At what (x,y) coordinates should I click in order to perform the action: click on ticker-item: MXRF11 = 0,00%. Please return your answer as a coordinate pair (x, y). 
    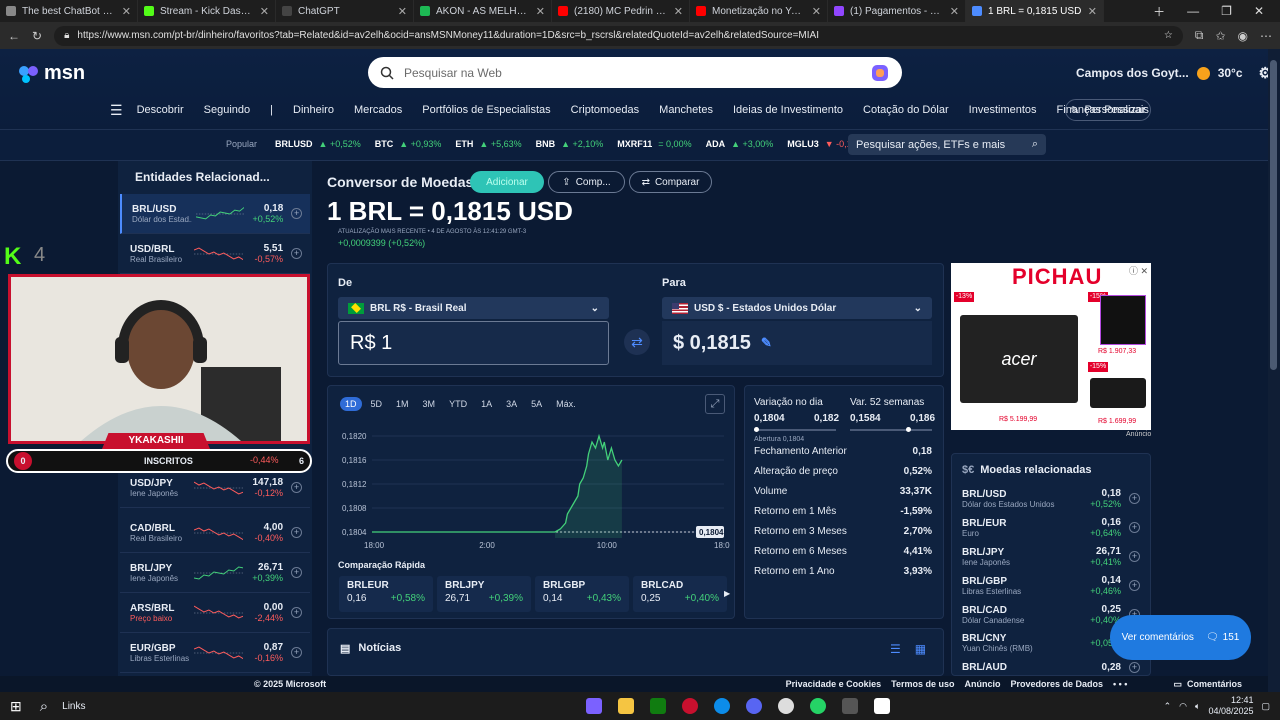
    Looking at the image, I should click on (654, 144).